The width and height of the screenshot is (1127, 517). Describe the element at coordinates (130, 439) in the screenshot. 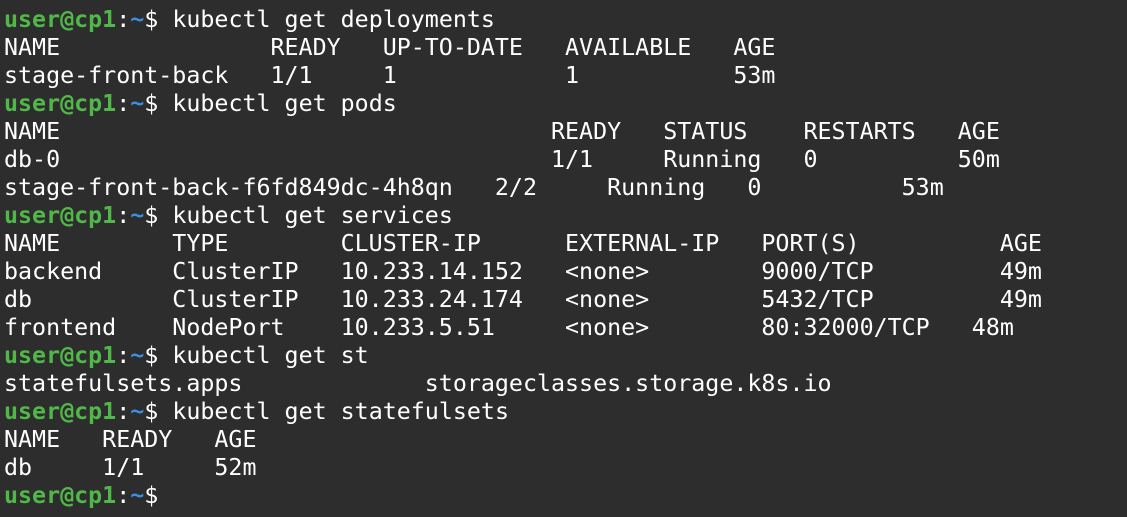

I see `output-text: NAME READY AGE` at that location.